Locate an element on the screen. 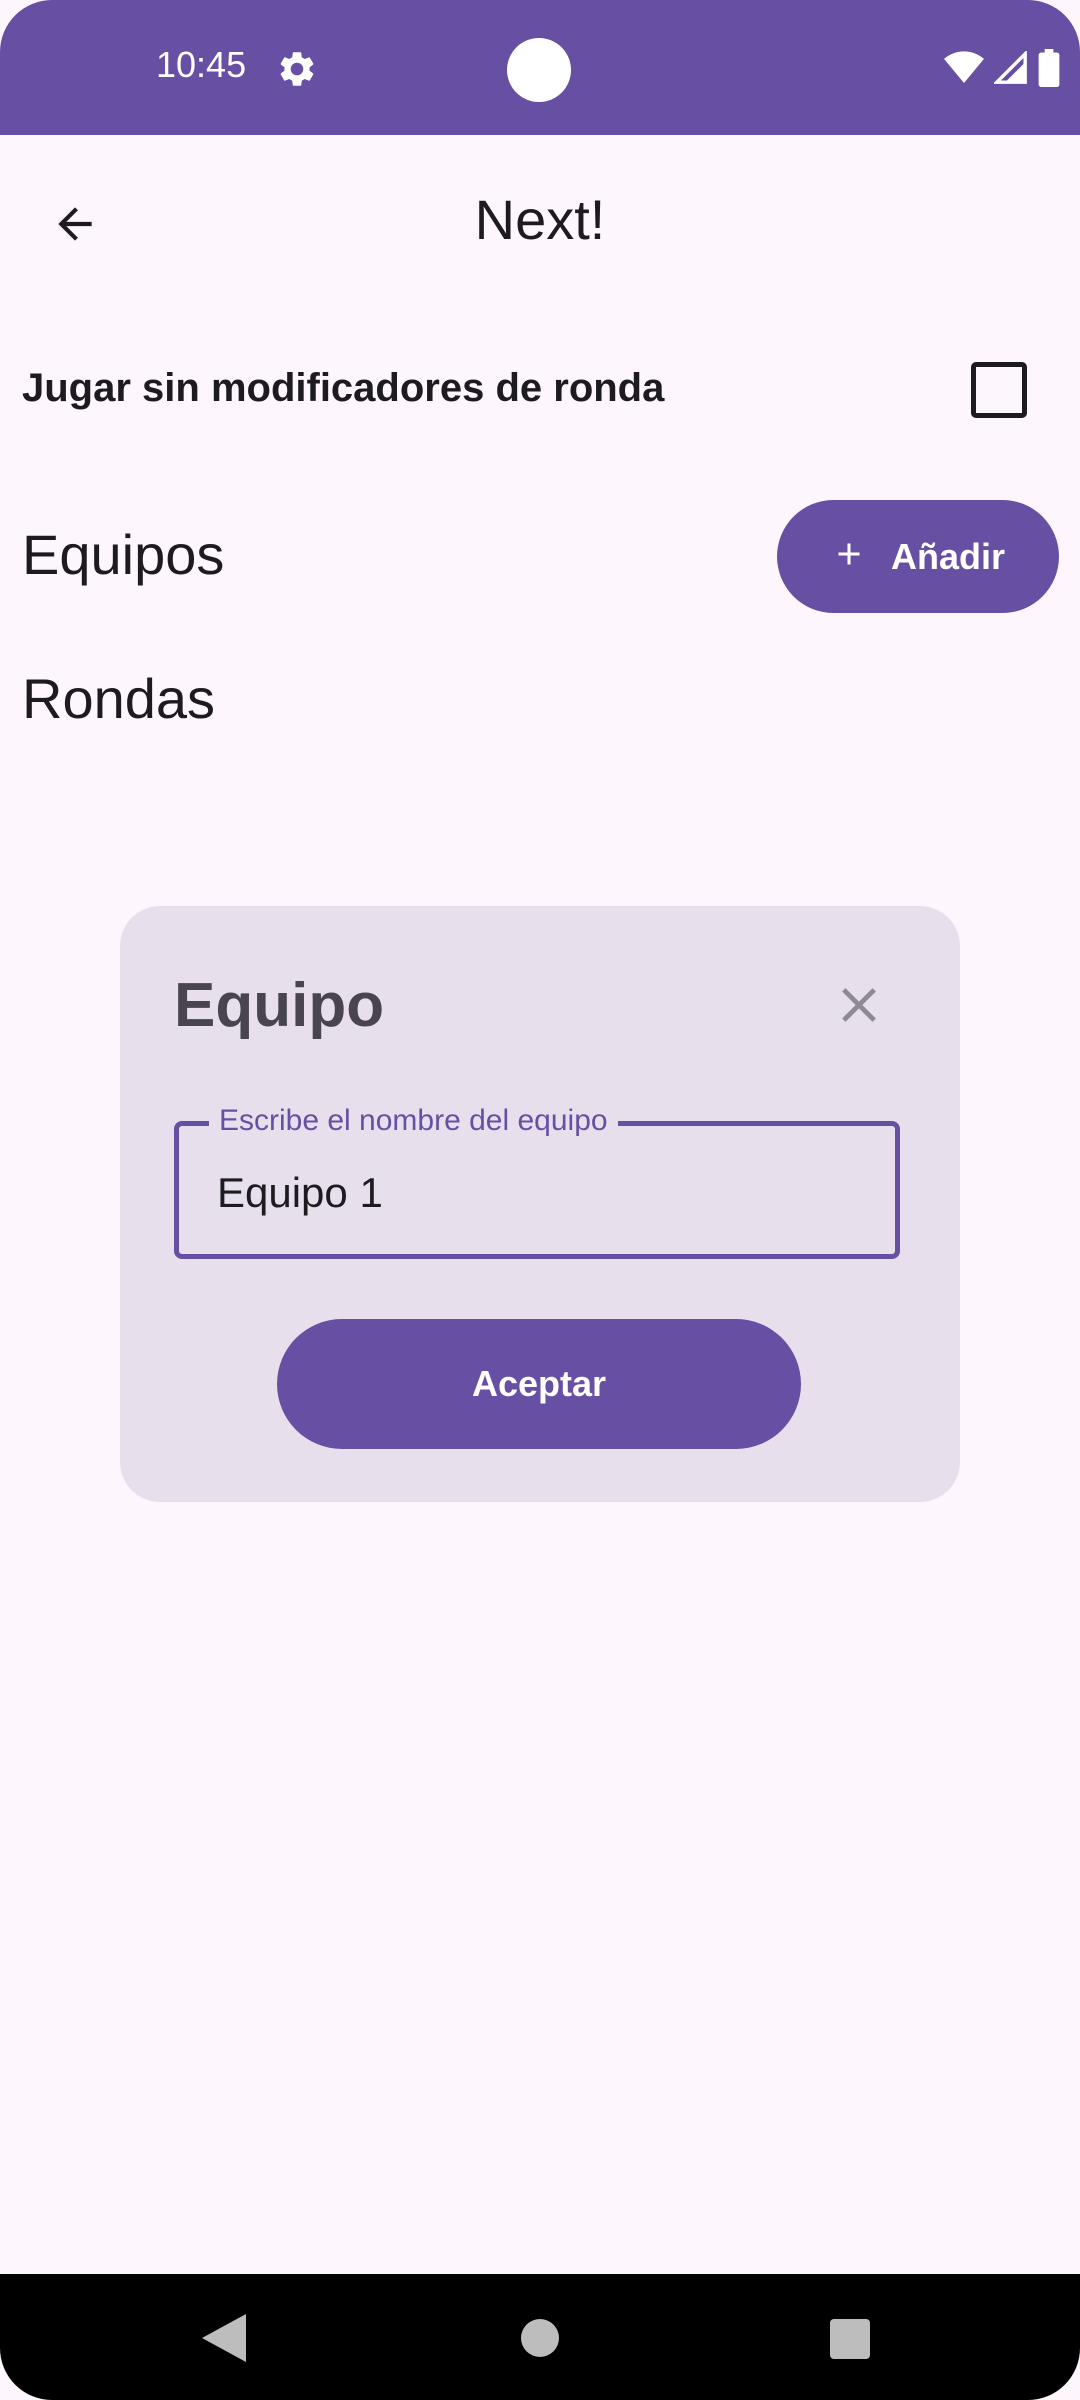 Image resolution: width=1080 pixels, height=2400 pixels. rounds-section-title: Rondas is located at coordinates (119, 698).